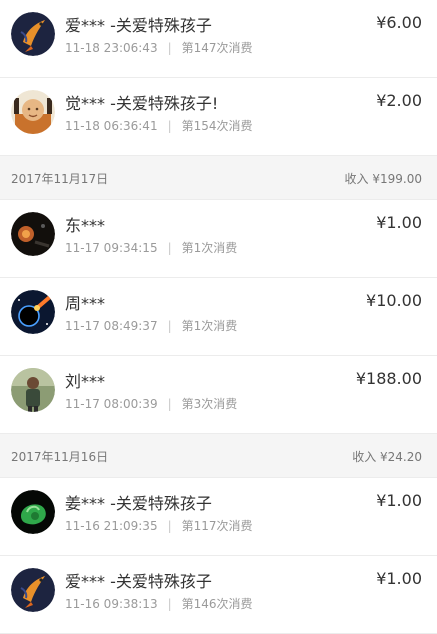  Describe the element at coordinates (111, 604) in the screenshot. I see `transaction-time: 11-16 09:38:13` at that location.